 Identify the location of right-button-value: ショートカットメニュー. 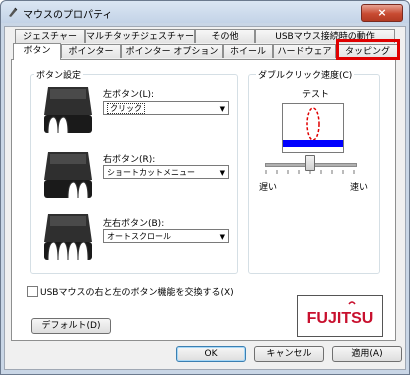
(151, 172).